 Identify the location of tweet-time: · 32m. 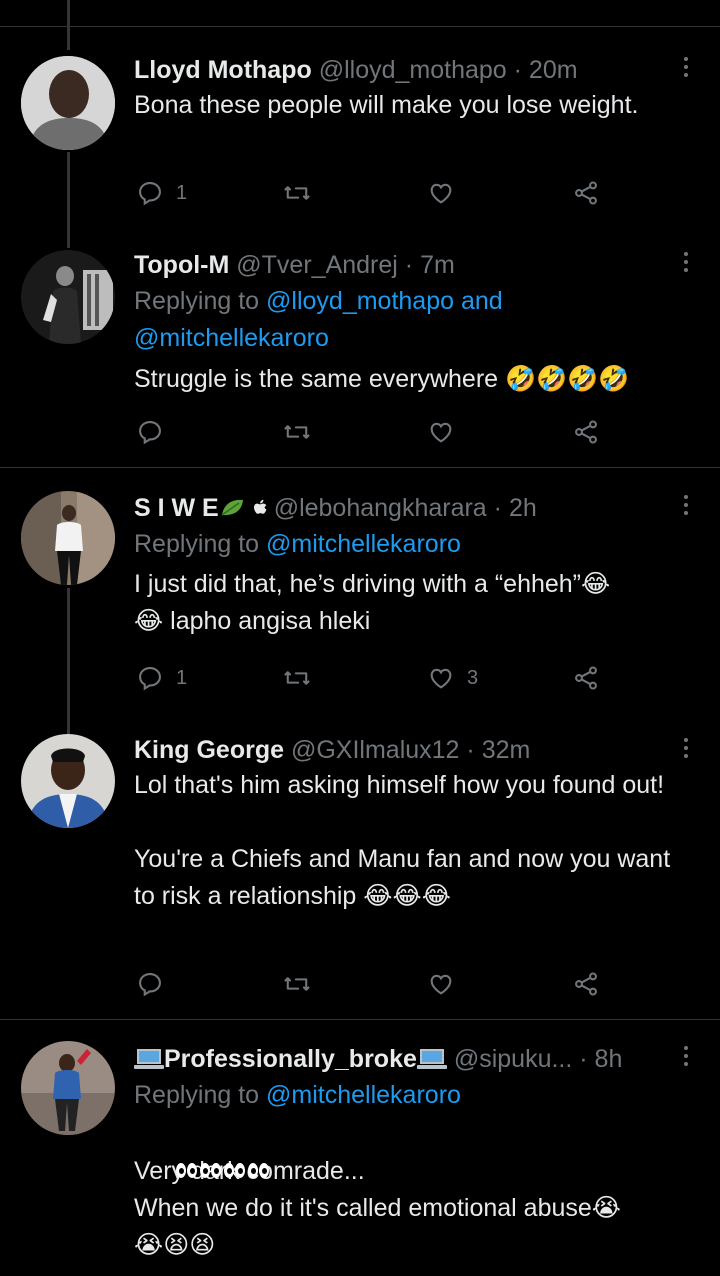
(498, 750).